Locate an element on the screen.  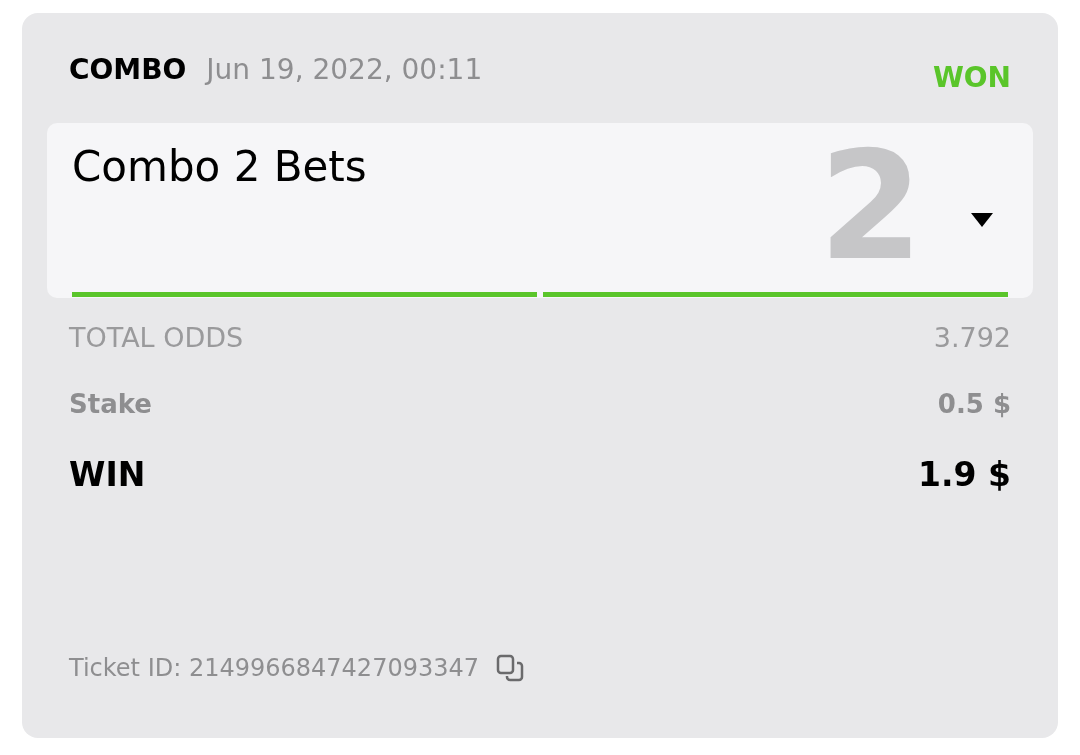
copy-icon is located at coordinates (510, 668).